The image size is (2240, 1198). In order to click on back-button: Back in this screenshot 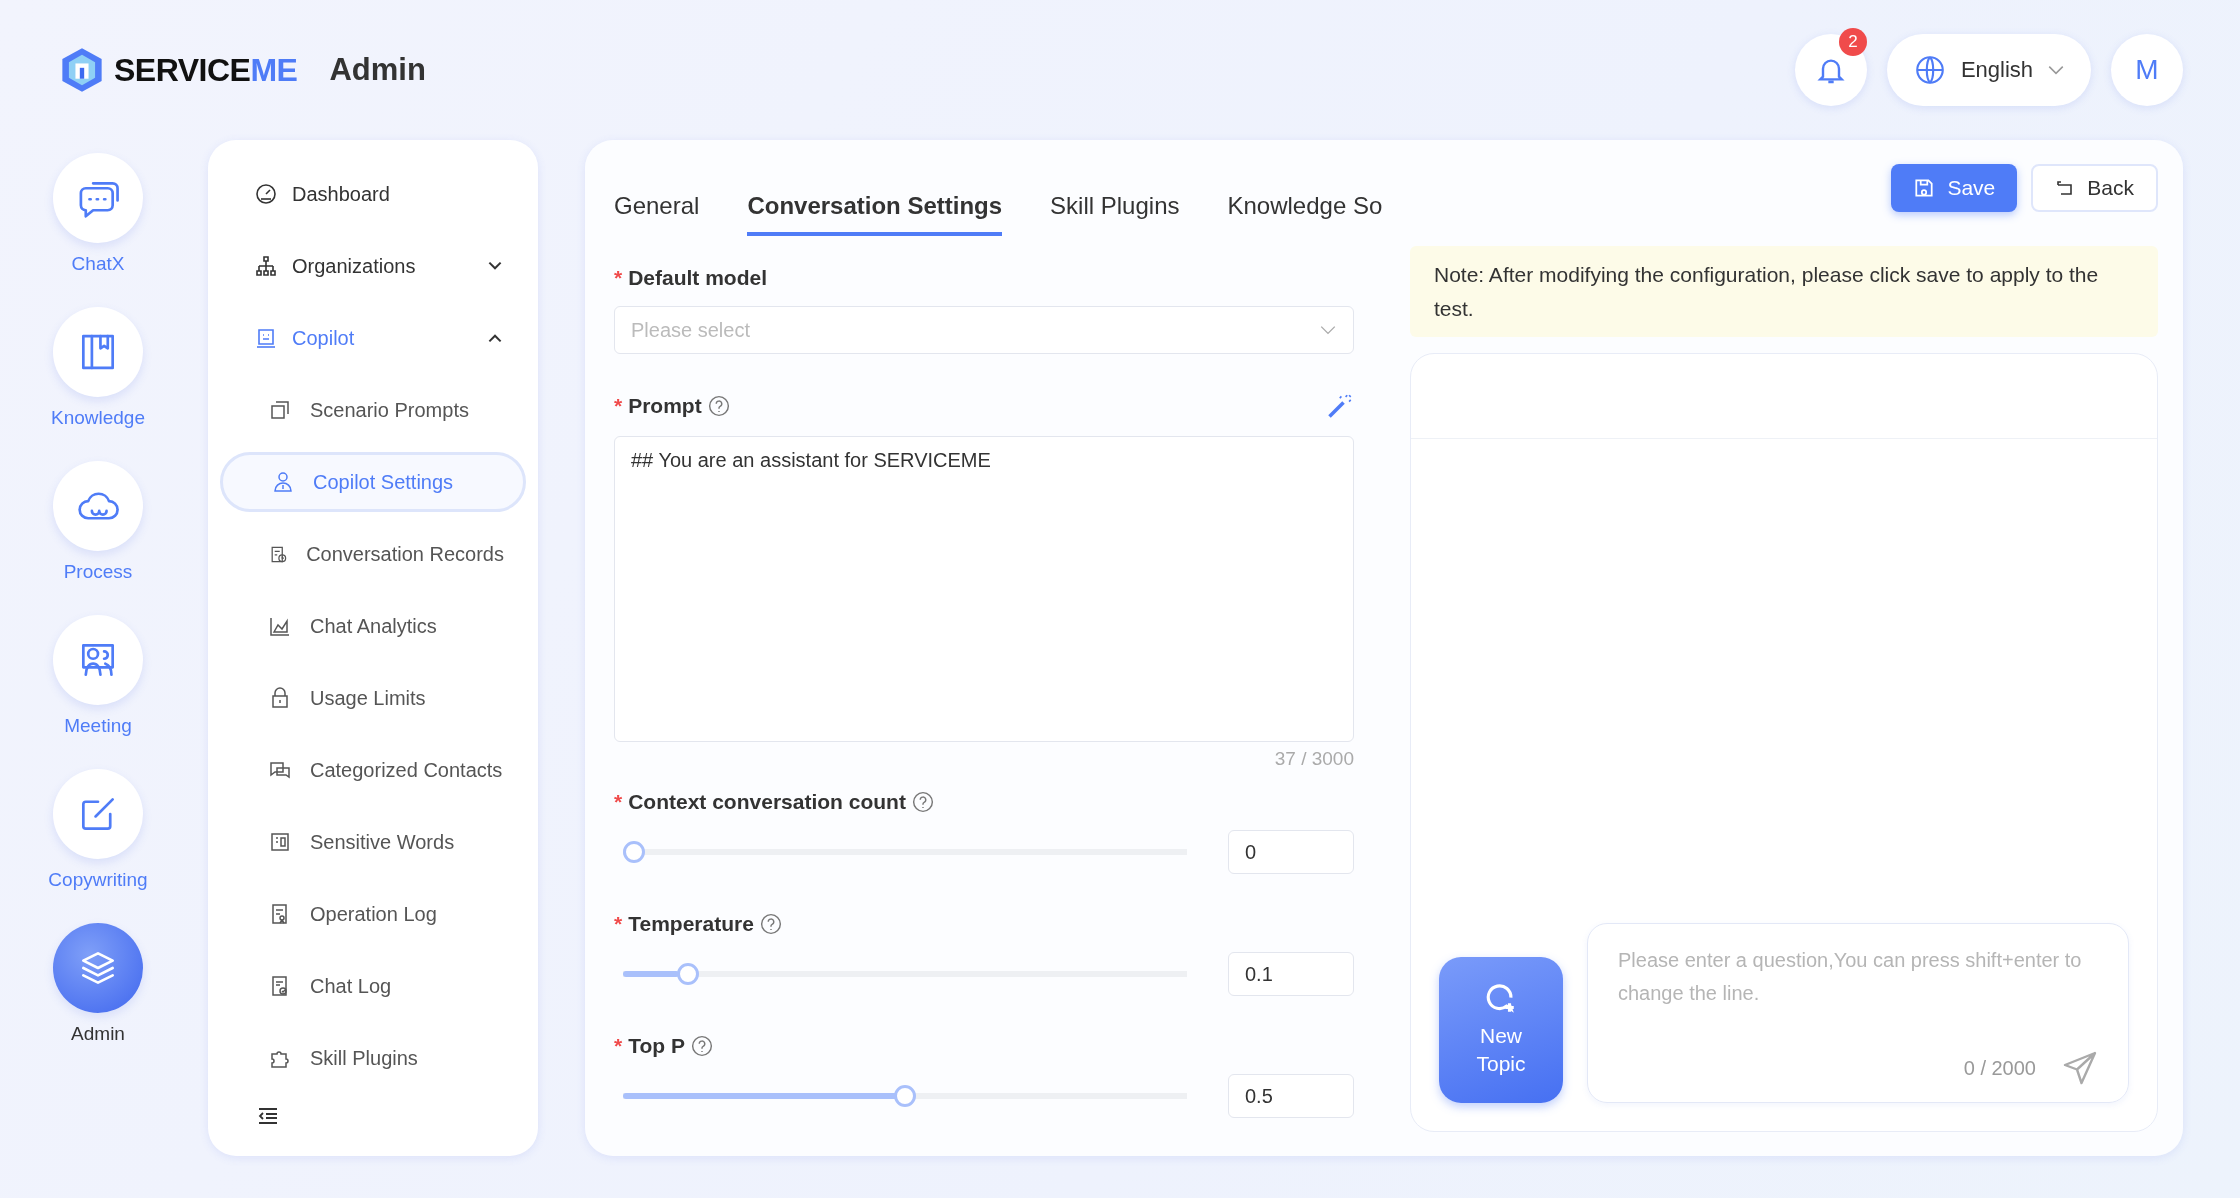, I will do `click(2094, 188)`.